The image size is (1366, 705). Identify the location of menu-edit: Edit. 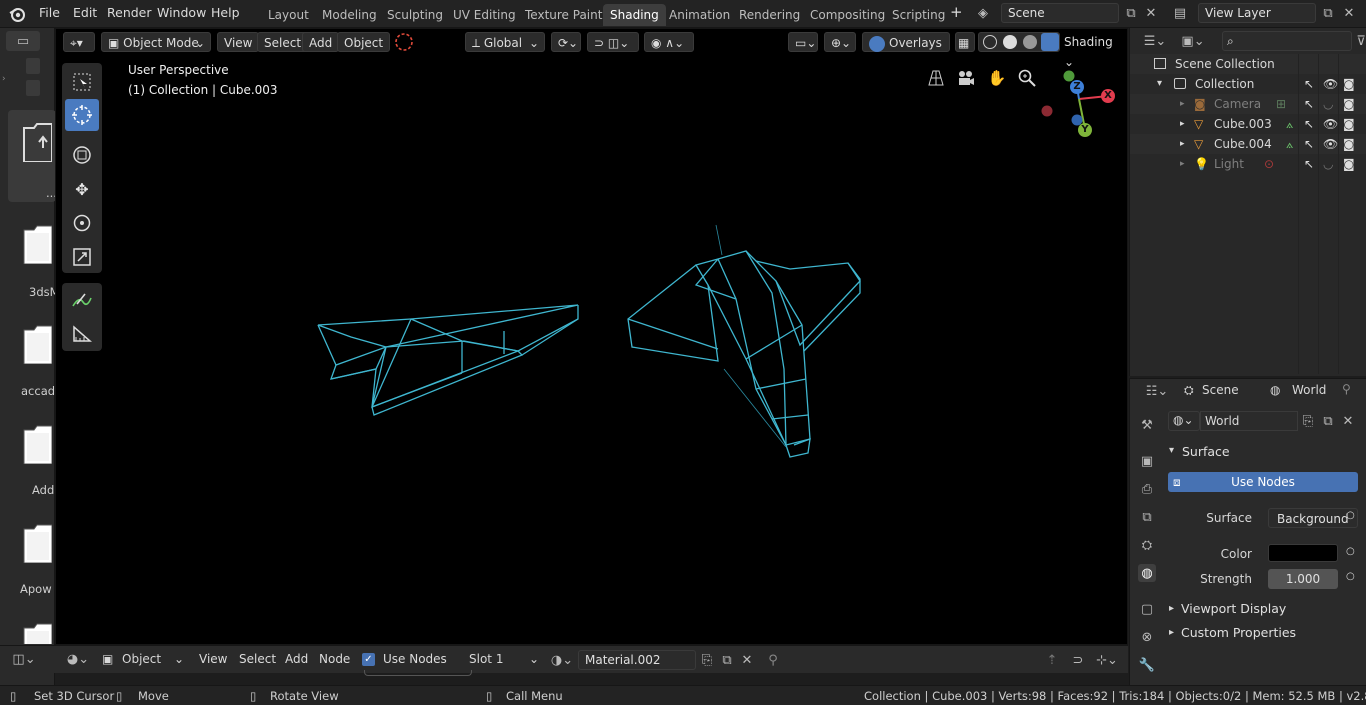
(85, 12).